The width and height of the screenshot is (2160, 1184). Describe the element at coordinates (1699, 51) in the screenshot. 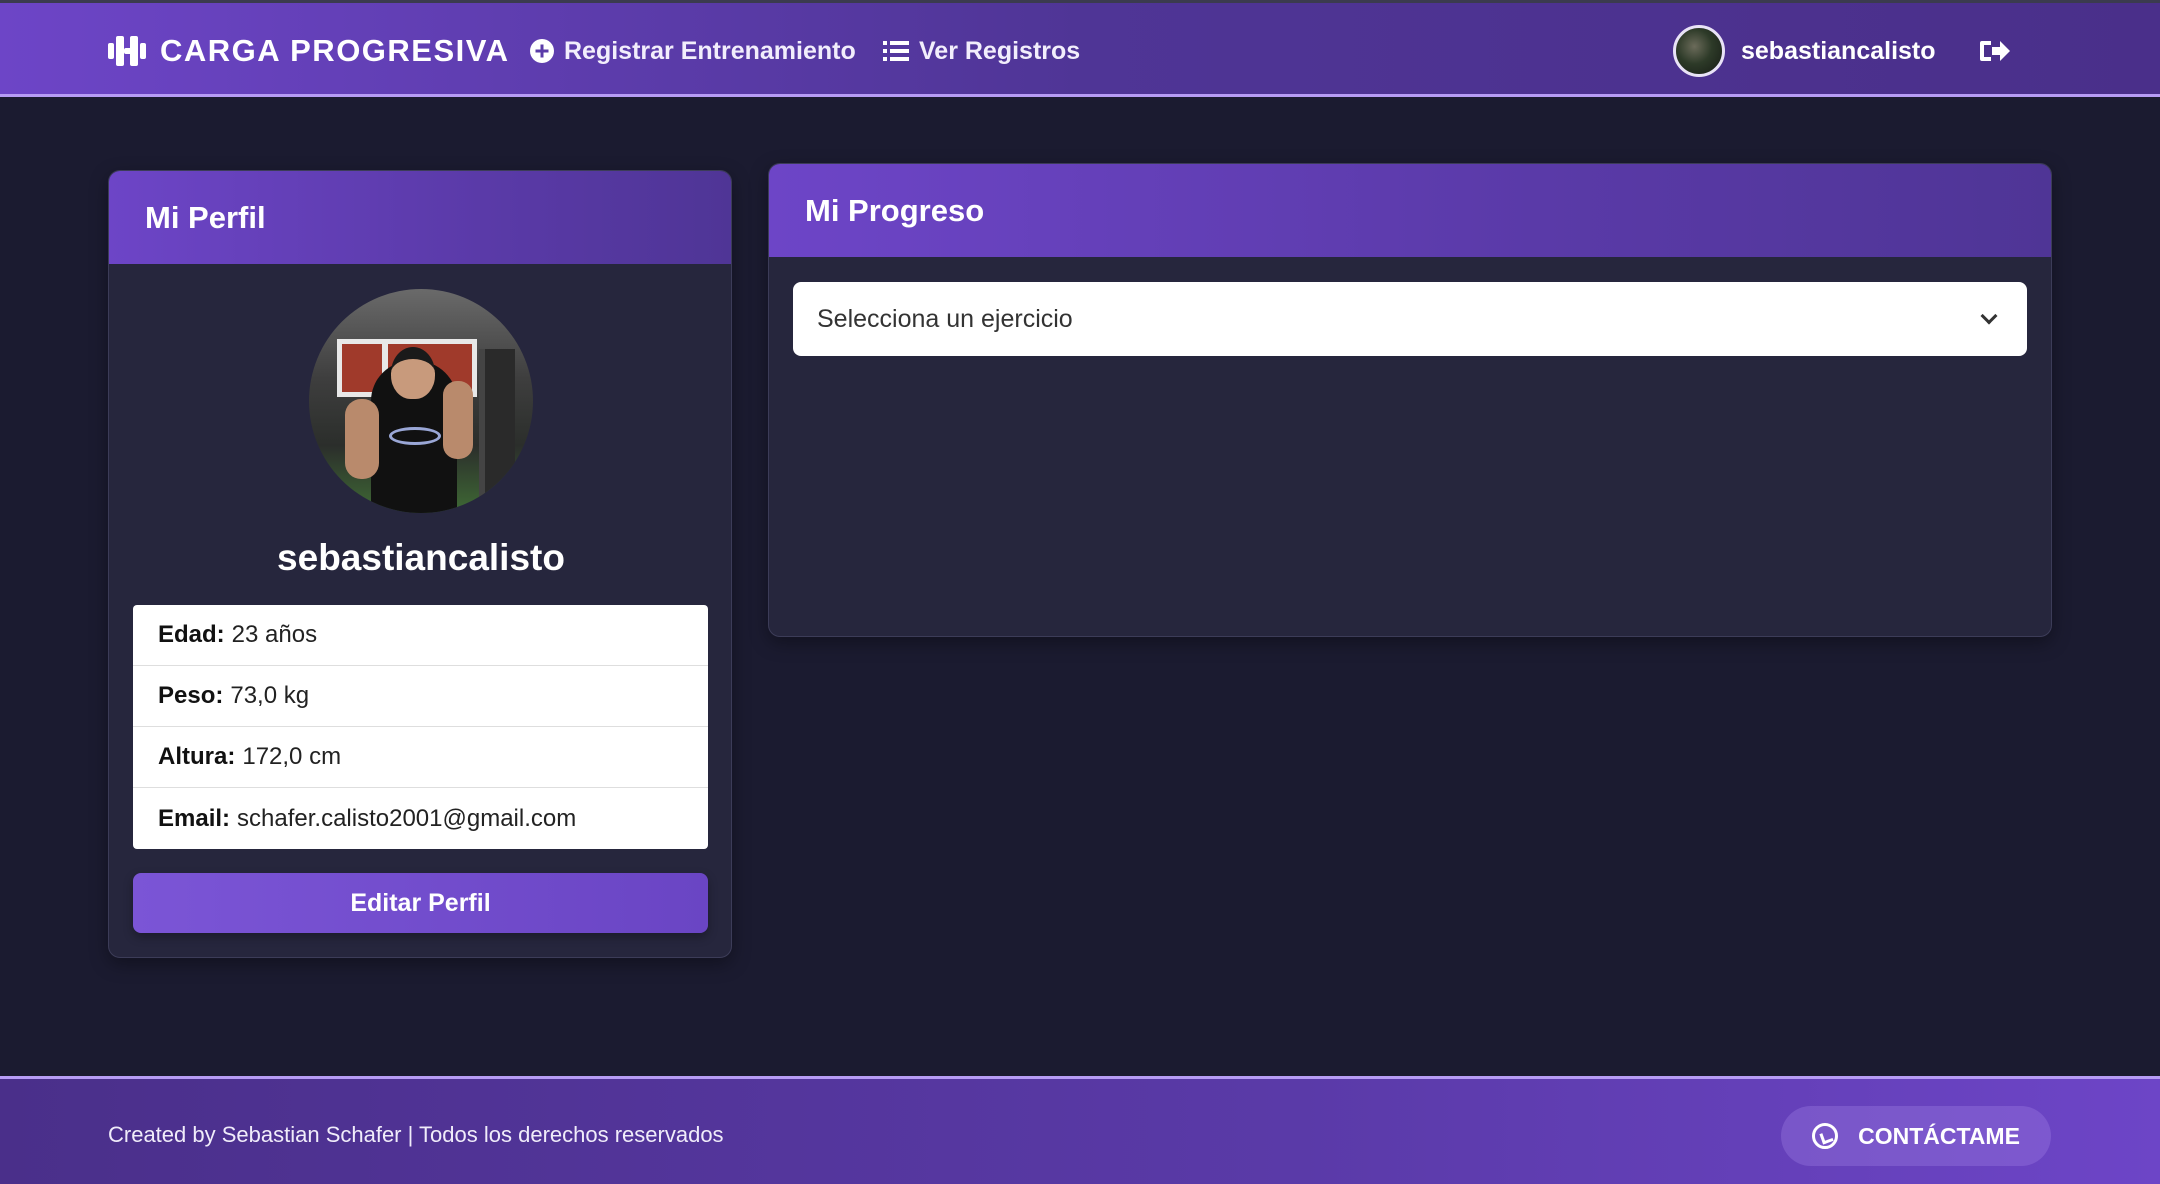

I see `avatar` at that location.